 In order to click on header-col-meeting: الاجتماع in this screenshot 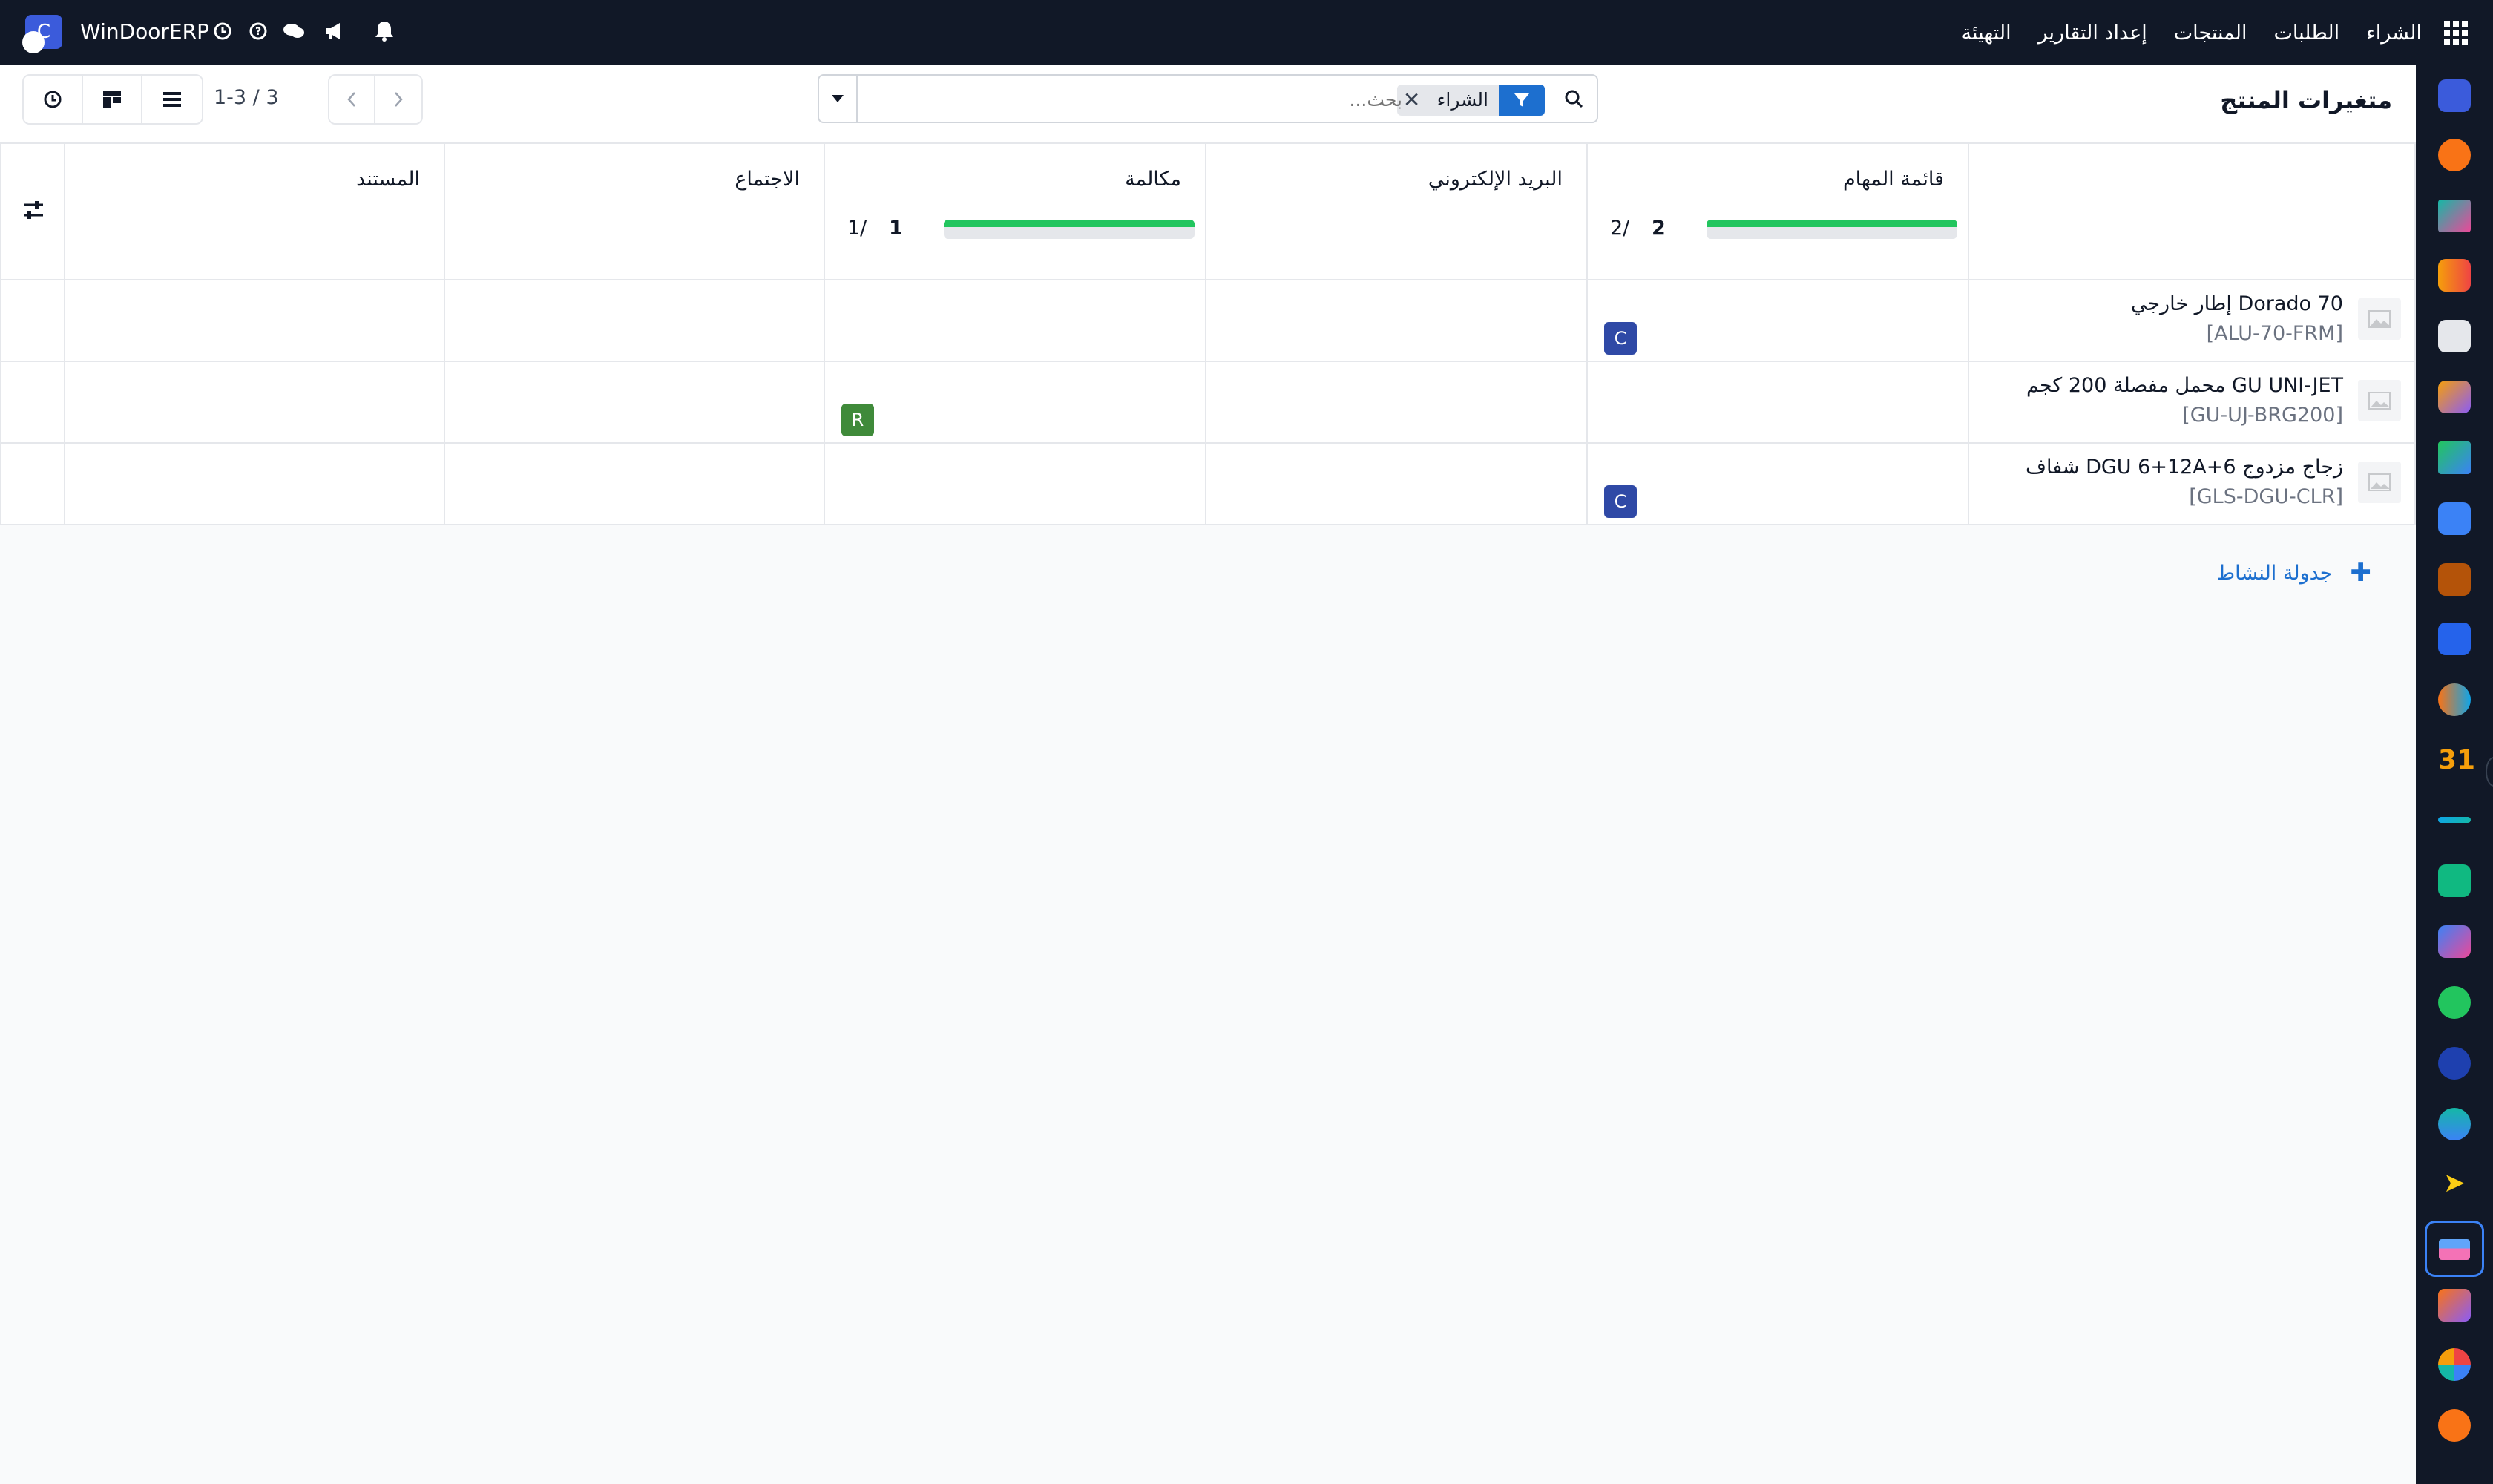, I will do `click(635, 212)`.